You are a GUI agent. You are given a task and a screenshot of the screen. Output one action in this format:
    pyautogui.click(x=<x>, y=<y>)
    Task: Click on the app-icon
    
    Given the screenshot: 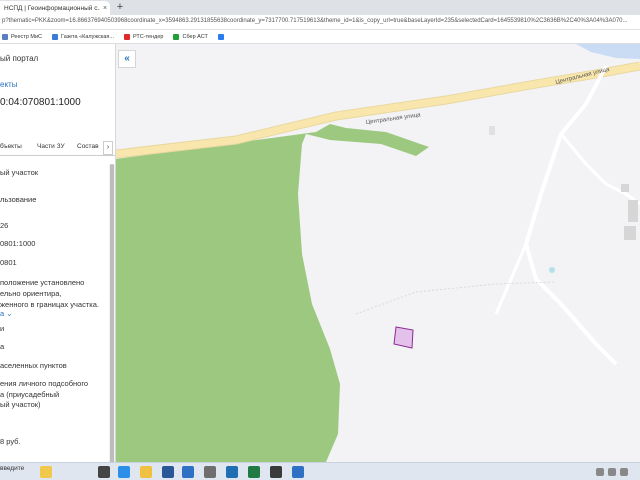 What is the action you would take?
    pyautogui.click(x=276, y=472)
    